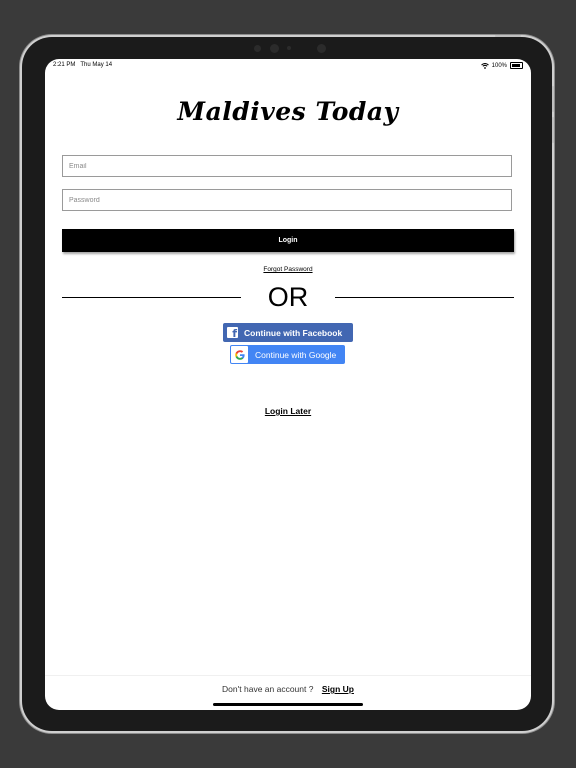 Image resolution: width=576 pixels, height=768 pixels. Describe the element at coordinates (288, 411) in the screenshot. I see `login-later-link: Login Later` at that location.